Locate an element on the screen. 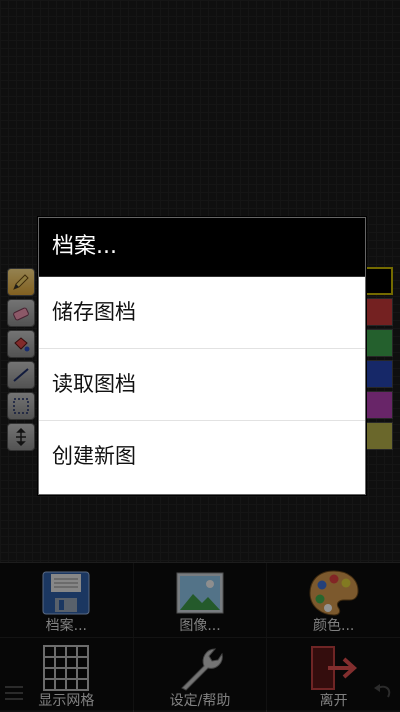  save-image-option: 储存图档 is located at coordinates (202, 313).